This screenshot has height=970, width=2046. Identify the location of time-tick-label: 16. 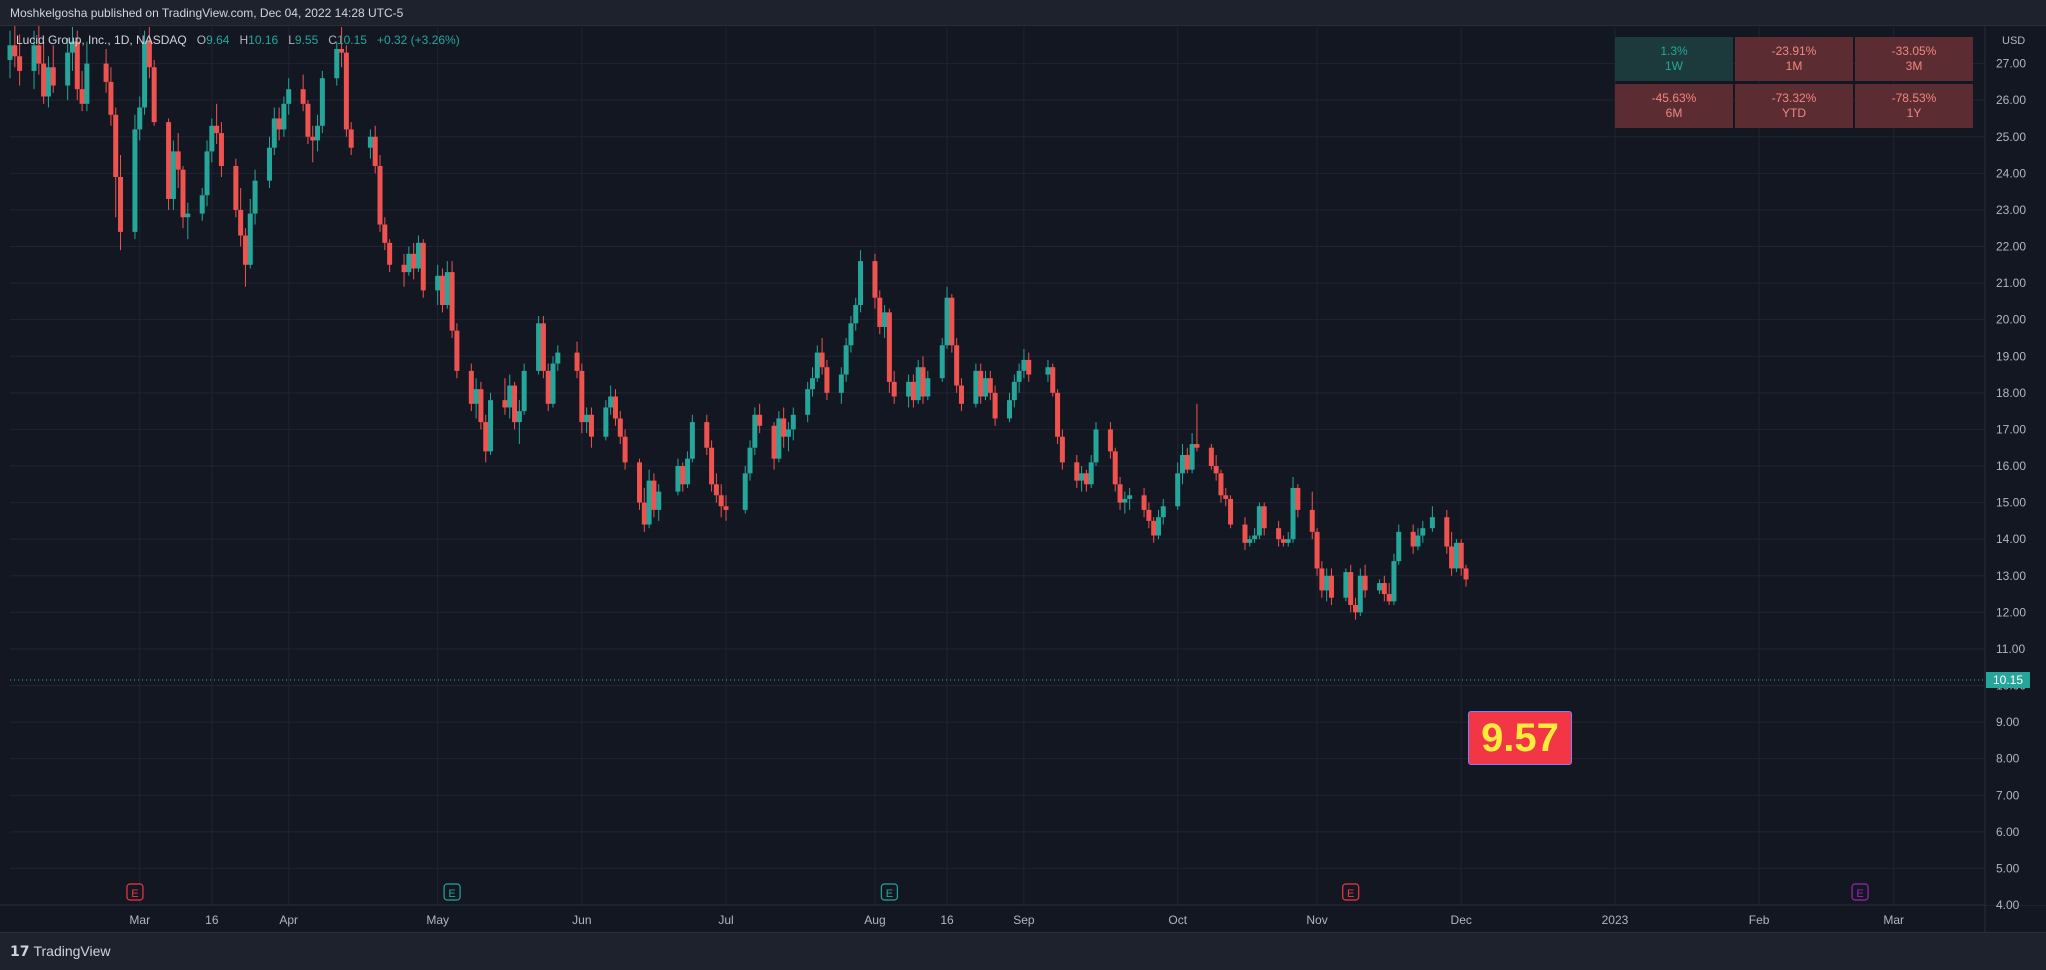
(212, 920).